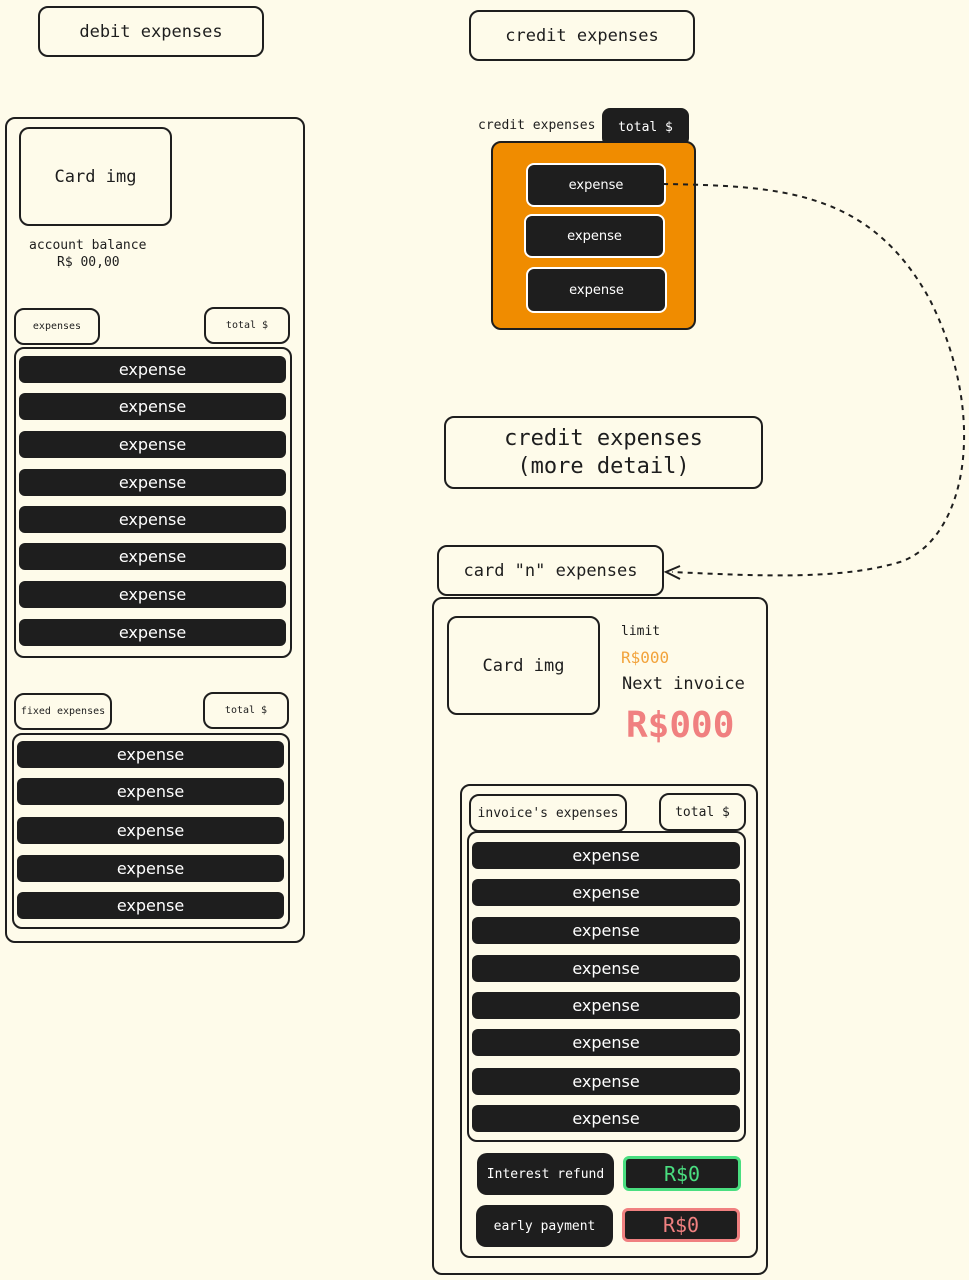 This screenshot has height=1280, width=969. I want to click on fixed-expenses-total: total $, so click(246, 710).